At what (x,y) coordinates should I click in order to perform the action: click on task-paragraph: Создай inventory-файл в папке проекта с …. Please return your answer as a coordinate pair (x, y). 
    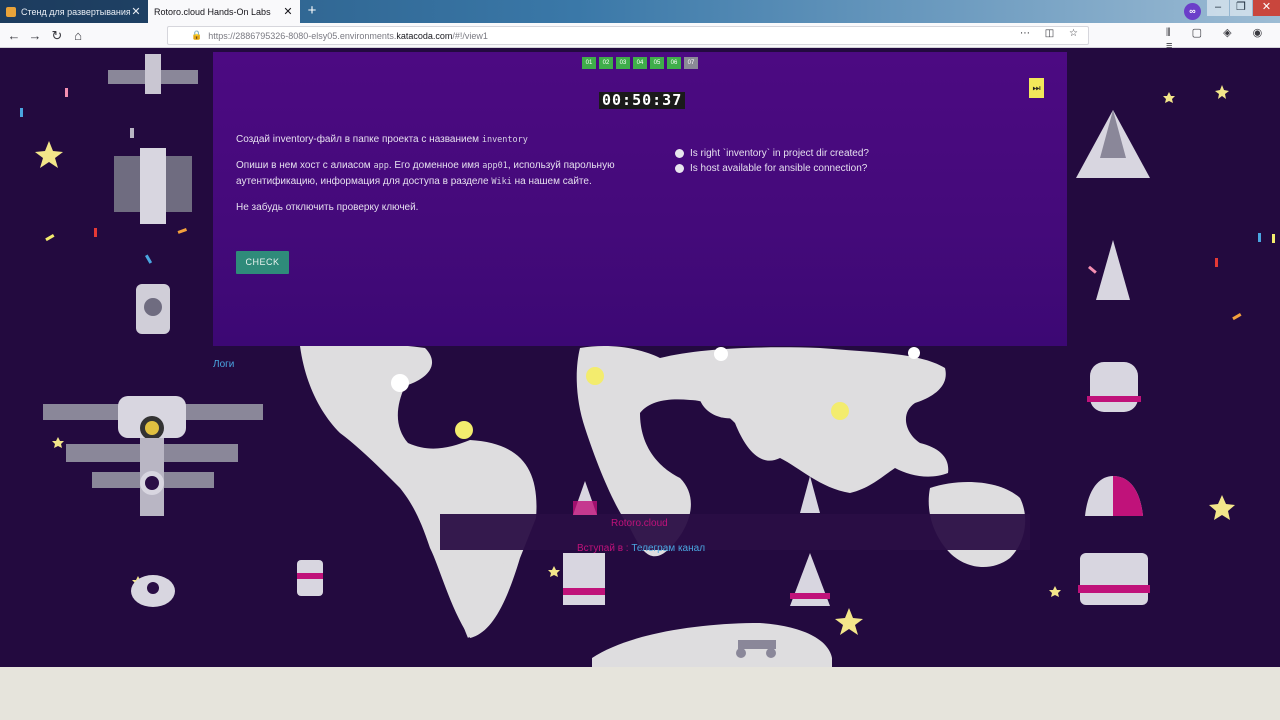
    Looking at the image, I should click on (446, 140).